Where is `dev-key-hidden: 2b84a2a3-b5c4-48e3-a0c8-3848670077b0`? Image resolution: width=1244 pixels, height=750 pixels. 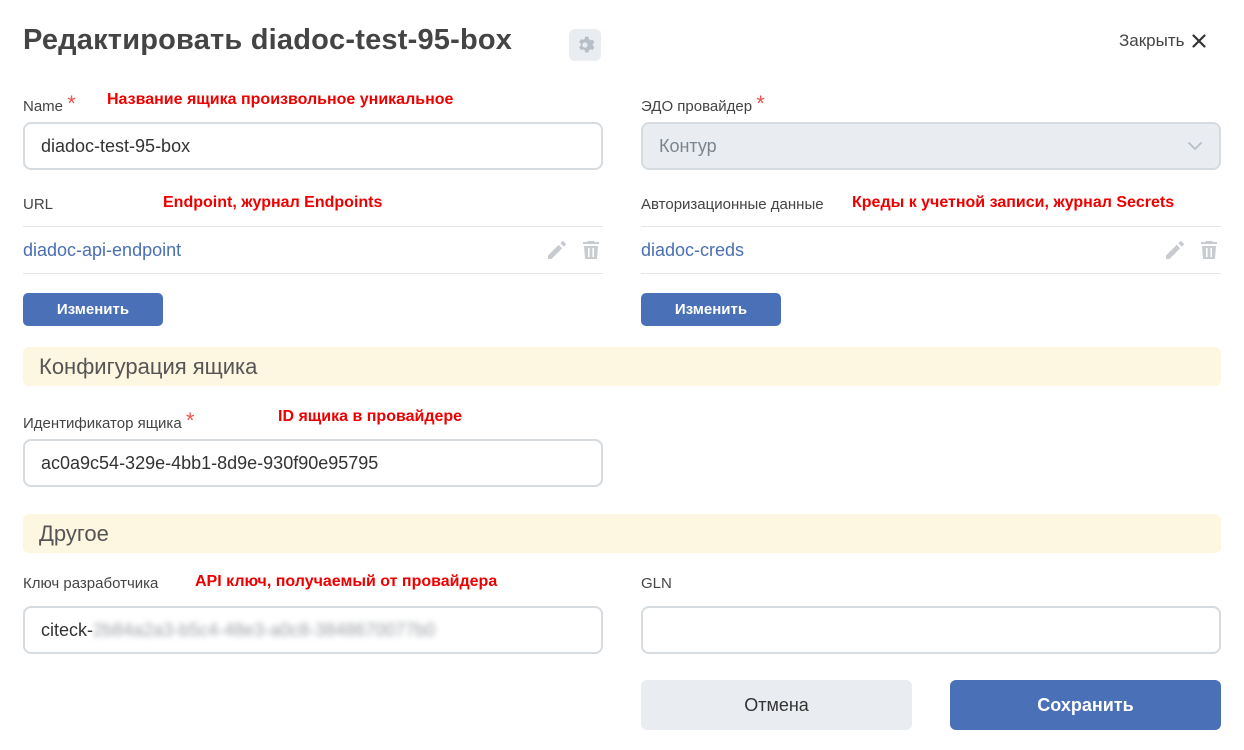 dev-key-hidden: 2b84a2a3-b5c4-48e3-a0c8-3848670077b0 is located at coordinates (264, 629).